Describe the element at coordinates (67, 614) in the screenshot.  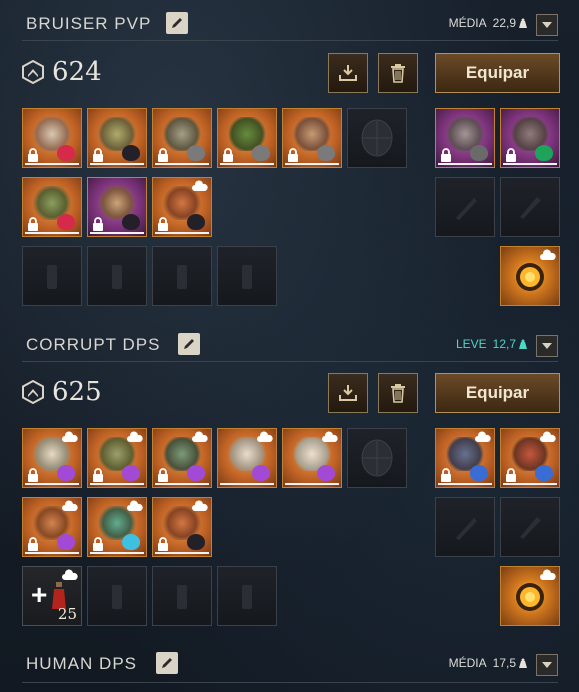
I see `item-count: 25` at that location.